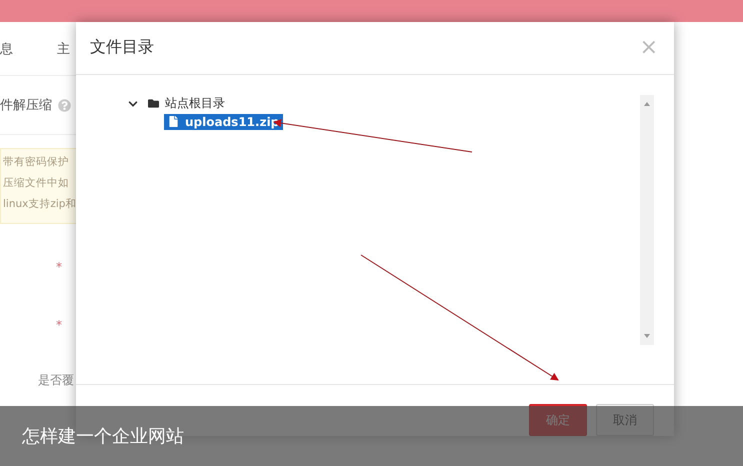 Image resolution: width=743 pixels, height=466 pixels. I want to click on caption-text: 怎样建一个企业网站, so click(103, 436).